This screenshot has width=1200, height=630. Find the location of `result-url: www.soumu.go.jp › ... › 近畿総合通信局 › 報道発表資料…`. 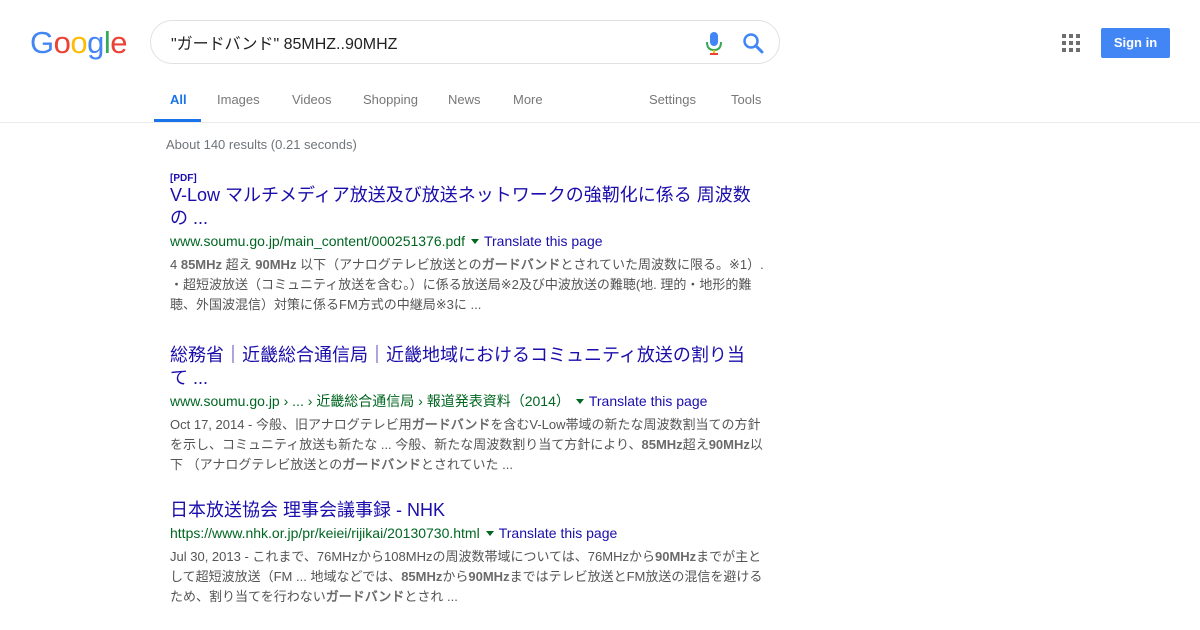

result-url: www.soumu.go.jp › ... › 近畿総合通信局 › 報道発表資料… is located at coordinates (370, 401).